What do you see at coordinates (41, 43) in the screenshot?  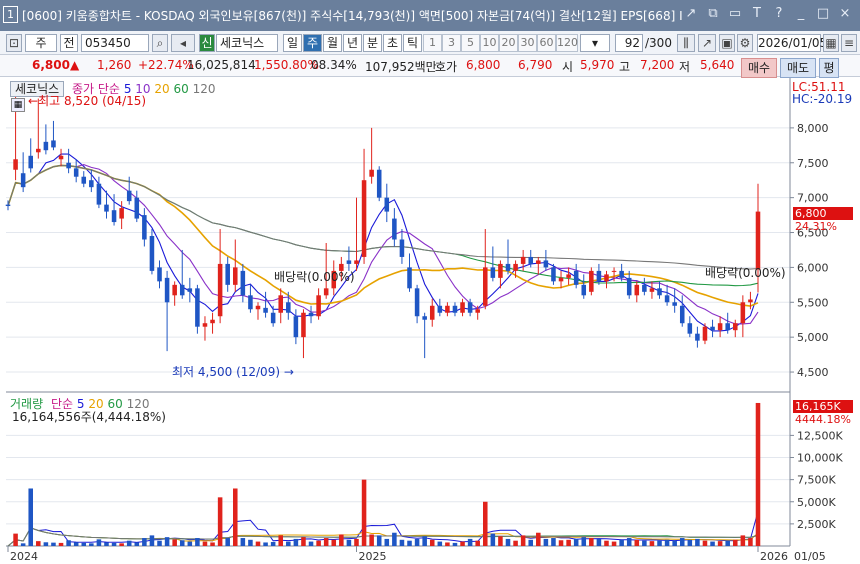 I see `chart-type-select: 주` at bounding box center [41, 43].